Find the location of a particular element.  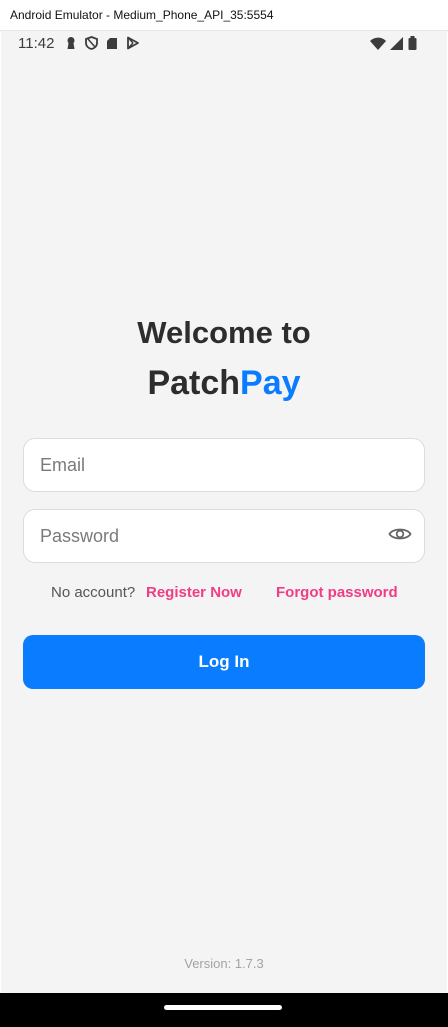

account-links-row: No account? Register Now Forgot password is located at coordinates (224, 594).